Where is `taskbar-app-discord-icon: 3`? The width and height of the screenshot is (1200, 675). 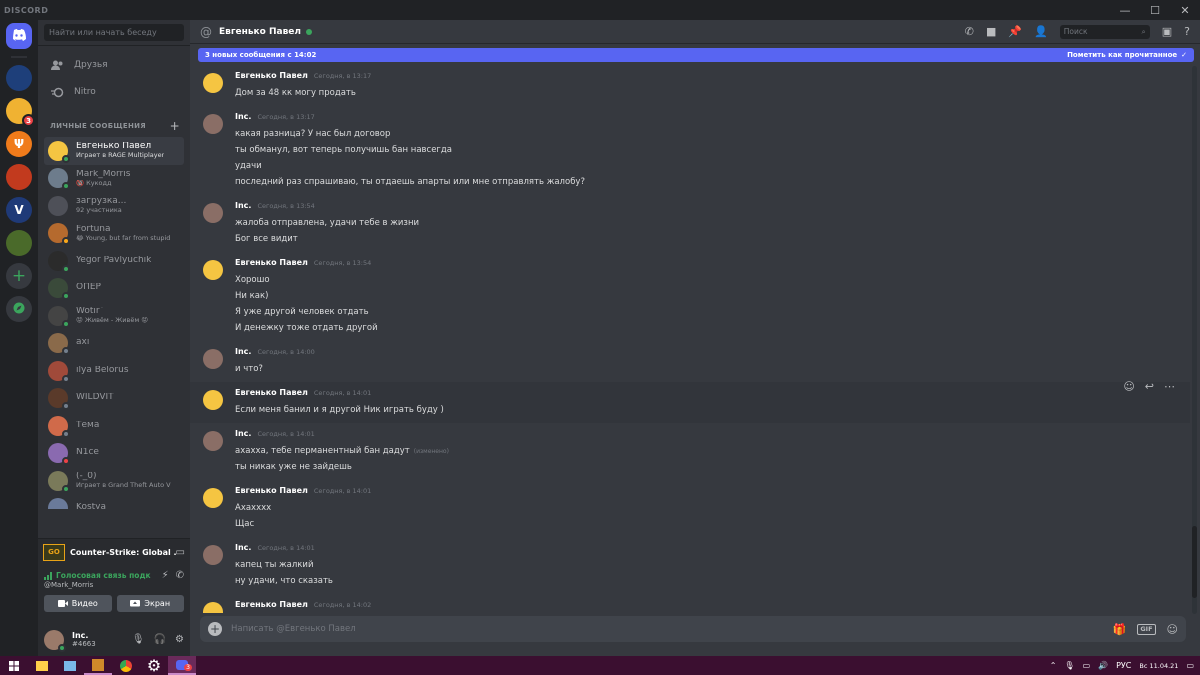 taskbar-app-discord-icon: 3 is located at coordinates (182, 665).